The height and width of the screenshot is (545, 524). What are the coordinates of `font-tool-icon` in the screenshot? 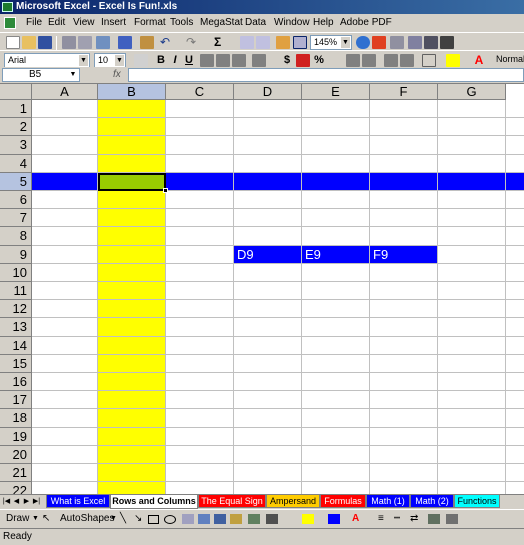 It's located at (141, 60).